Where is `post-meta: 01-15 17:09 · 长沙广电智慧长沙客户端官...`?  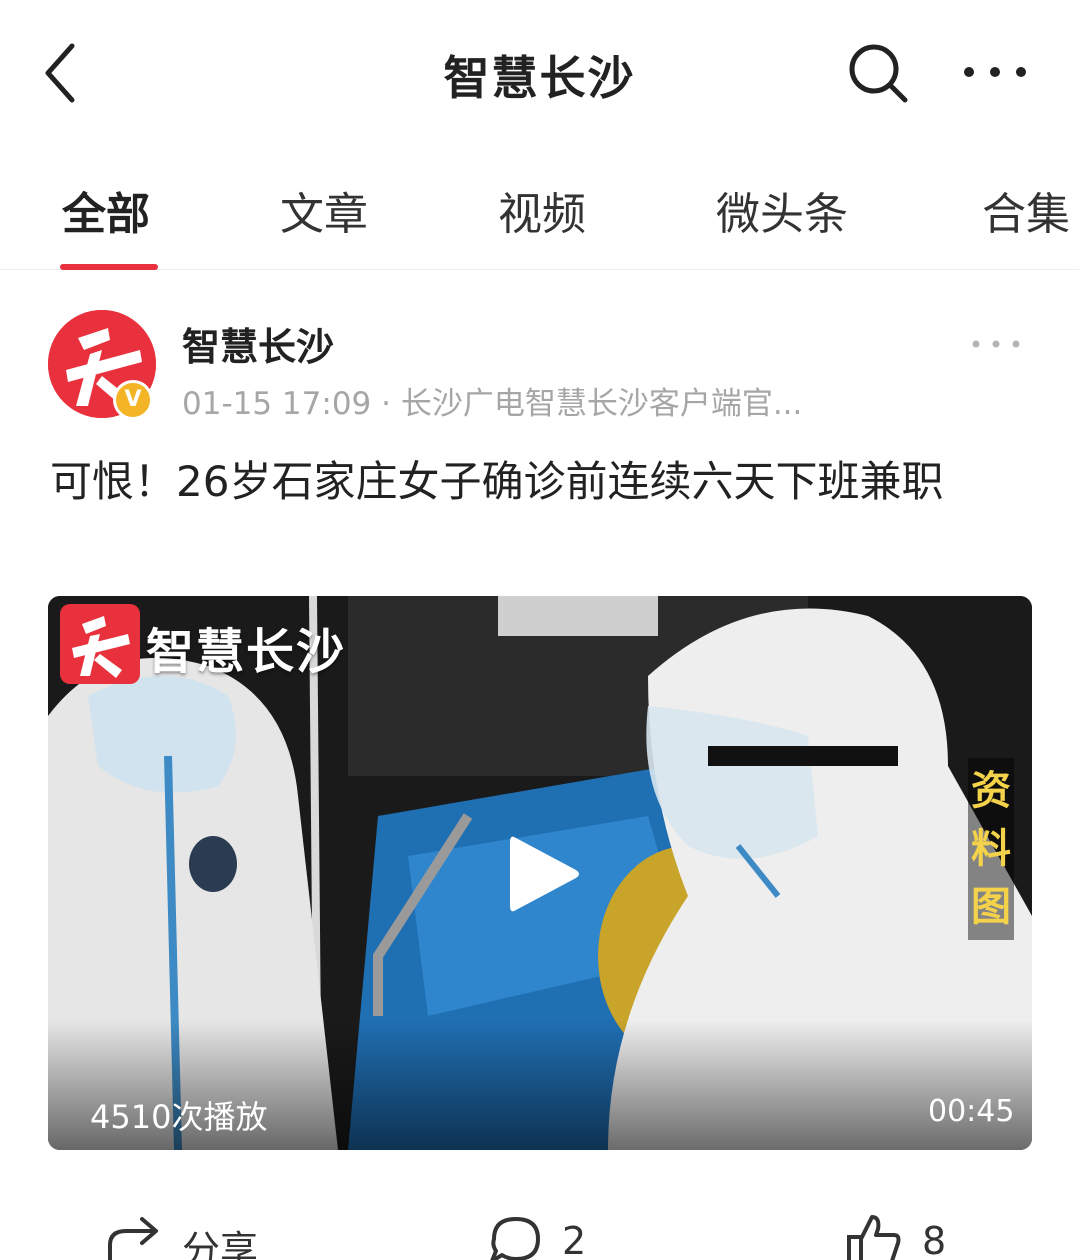 post-meta: 01-15 17:09 · 长沙广电智慧长沙客户端官... is located at coordinates (492, 404).